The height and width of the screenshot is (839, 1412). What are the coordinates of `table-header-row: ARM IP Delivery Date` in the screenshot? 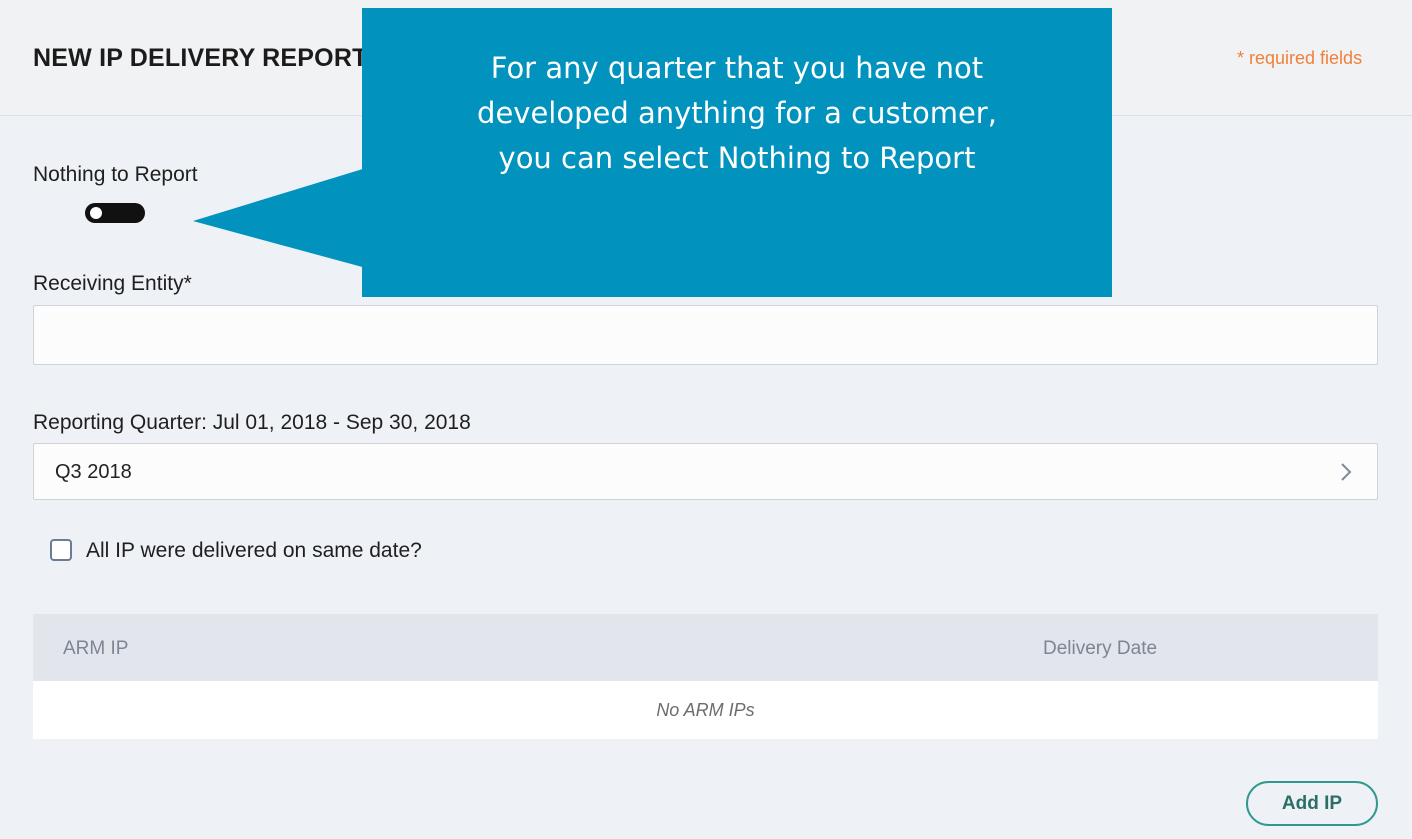 It's located at (705, 647).